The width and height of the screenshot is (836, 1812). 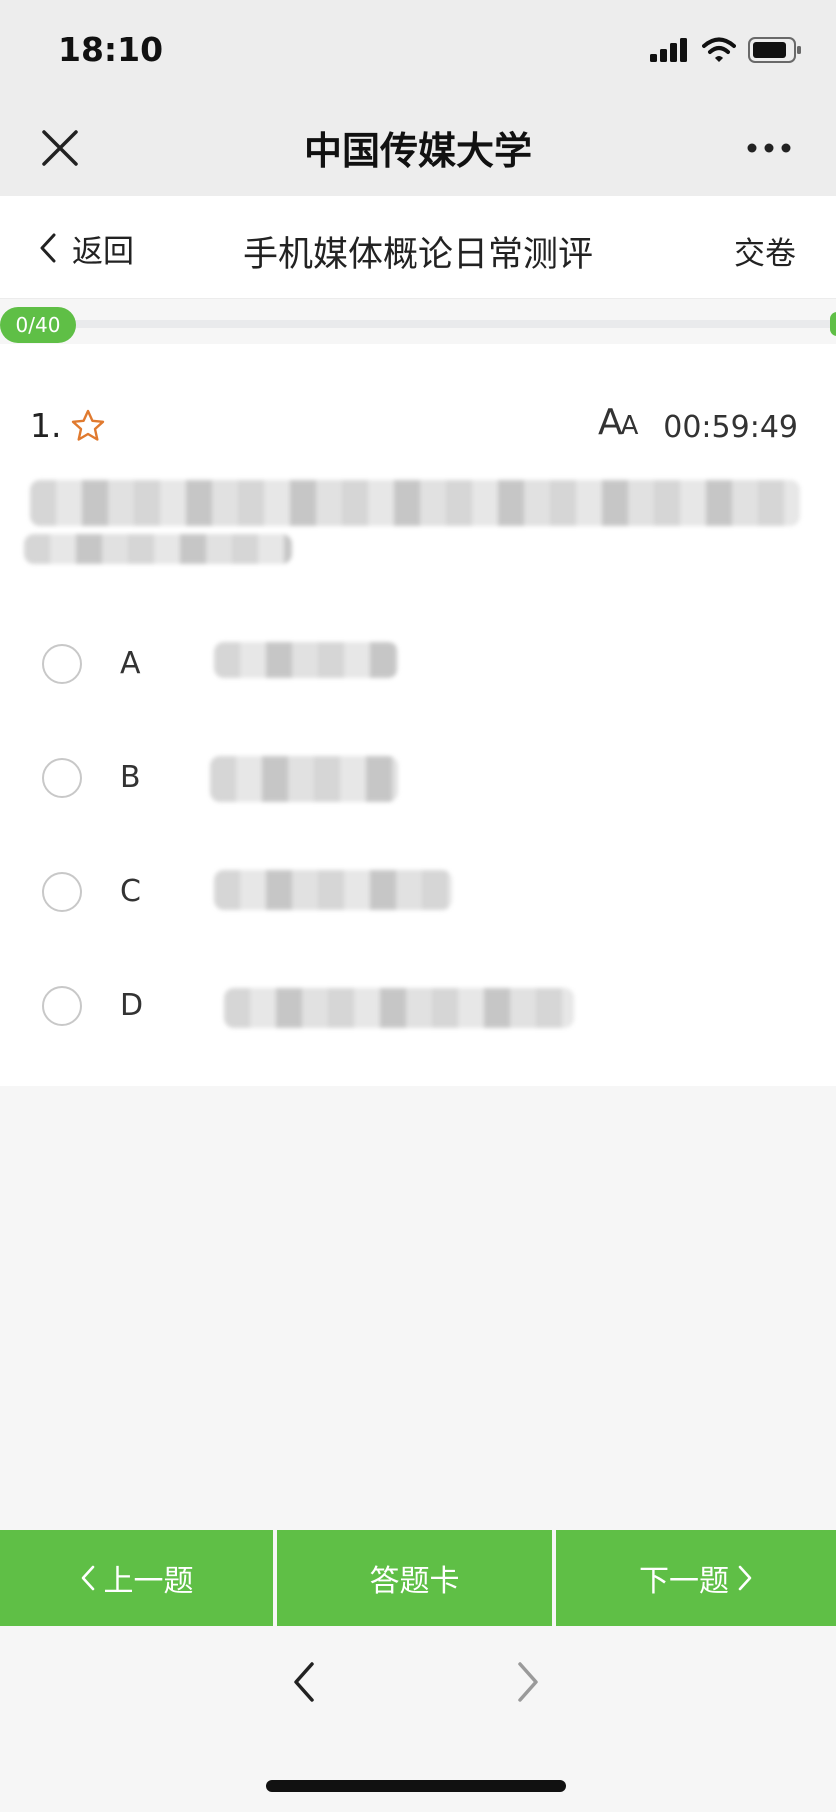 I want to click on option-c-letter: C, so click(x=130, y=891).